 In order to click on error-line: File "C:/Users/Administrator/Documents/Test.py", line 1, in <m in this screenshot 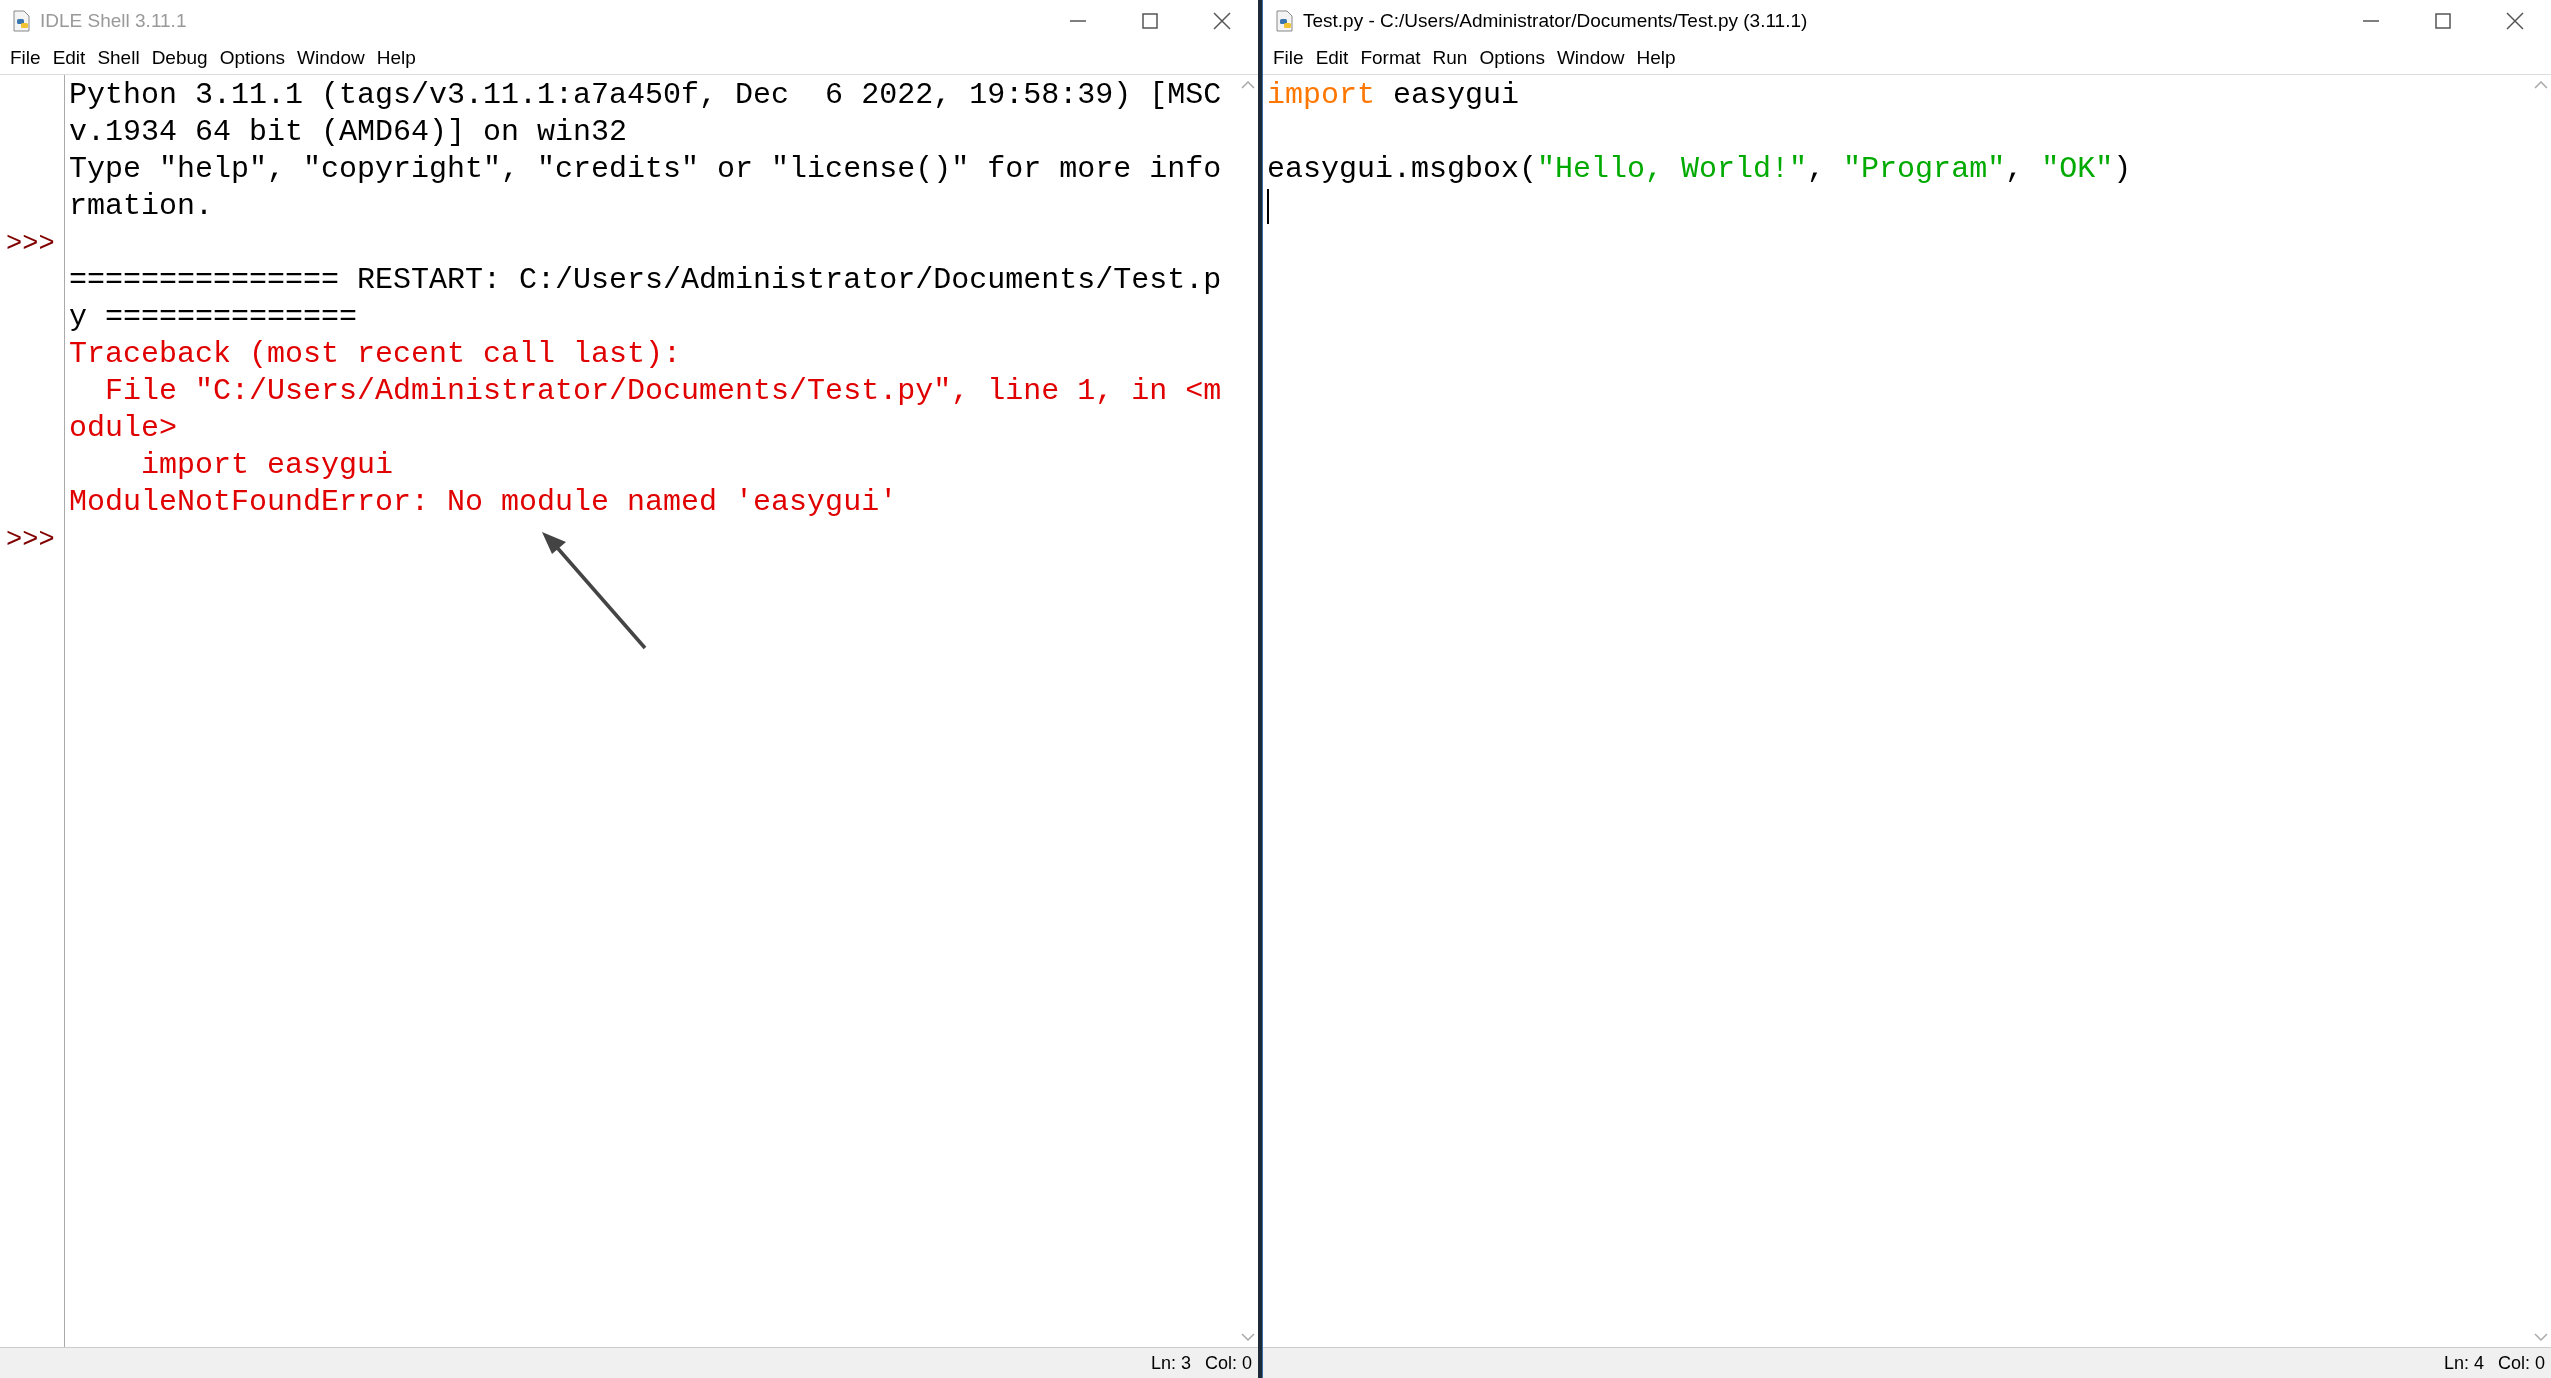, I will do `click(663, 391)`.